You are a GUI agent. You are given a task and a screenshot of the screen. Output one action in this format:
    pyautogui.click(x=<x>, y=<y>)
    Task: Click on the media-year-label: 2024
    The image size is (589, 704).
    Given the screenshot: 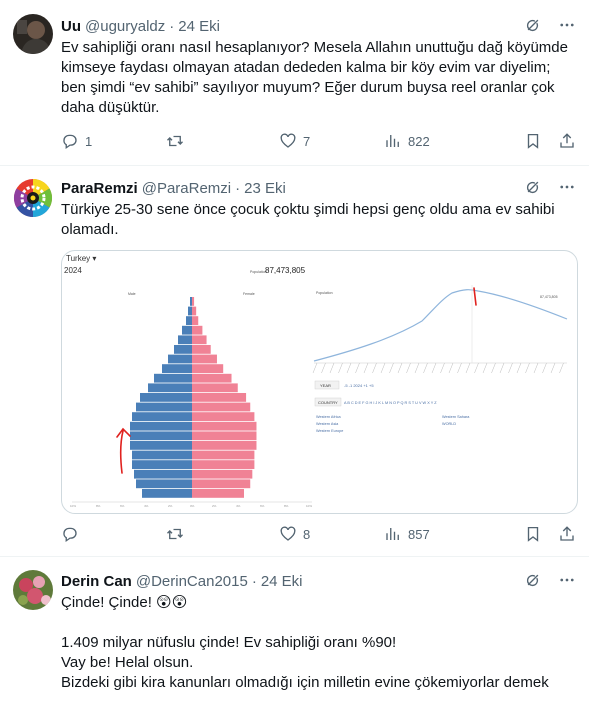 What is the action you would take?
    pyautogui.click(x=73, y=270)
    